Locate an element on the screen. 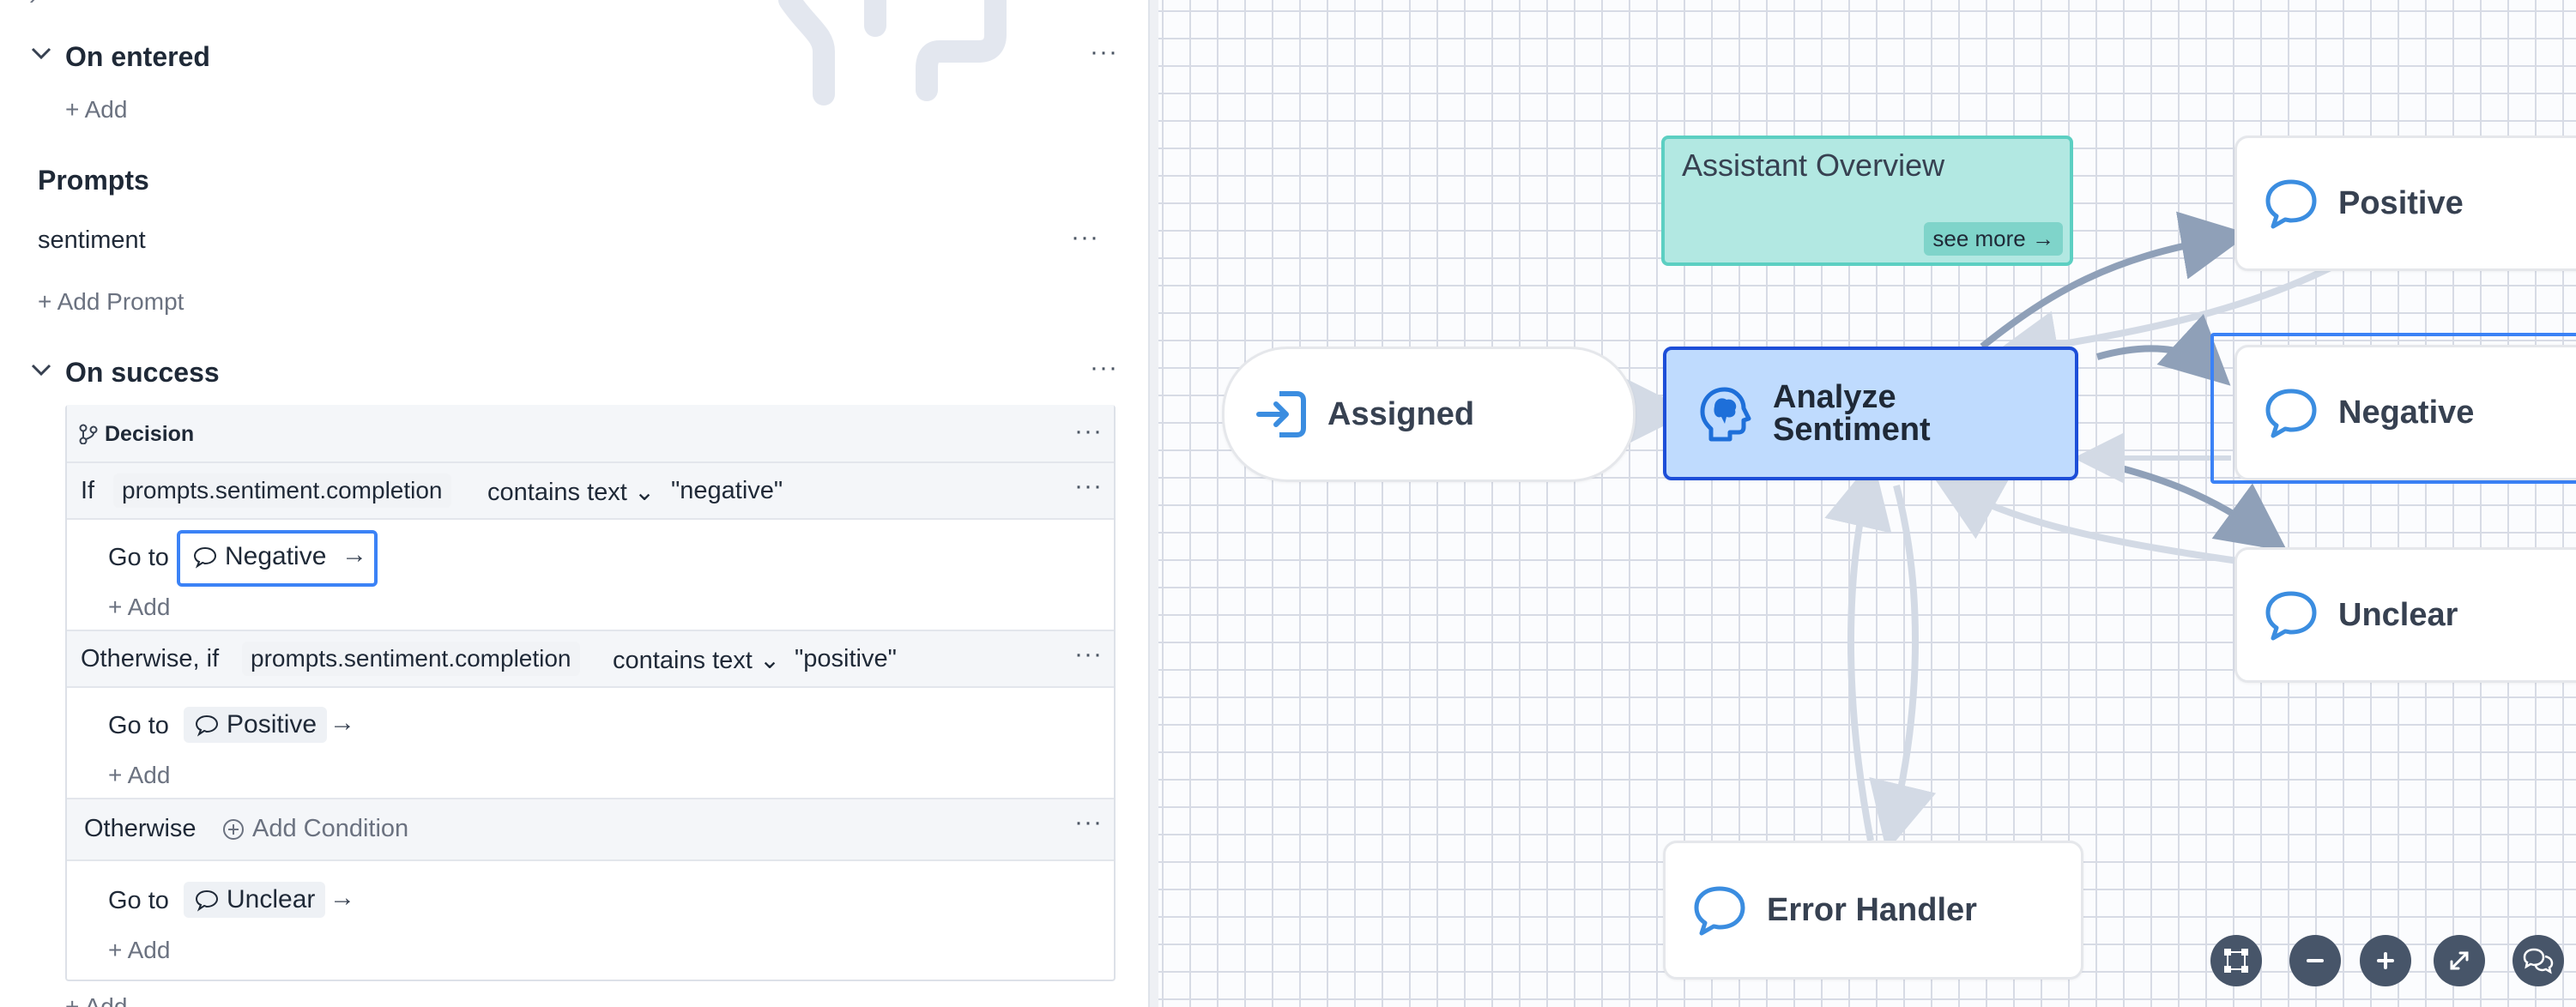 This screenshot has height=1007, width=2576. condition-2-variable: prompts.sentiment.completion is located at coordinates (411, 659).